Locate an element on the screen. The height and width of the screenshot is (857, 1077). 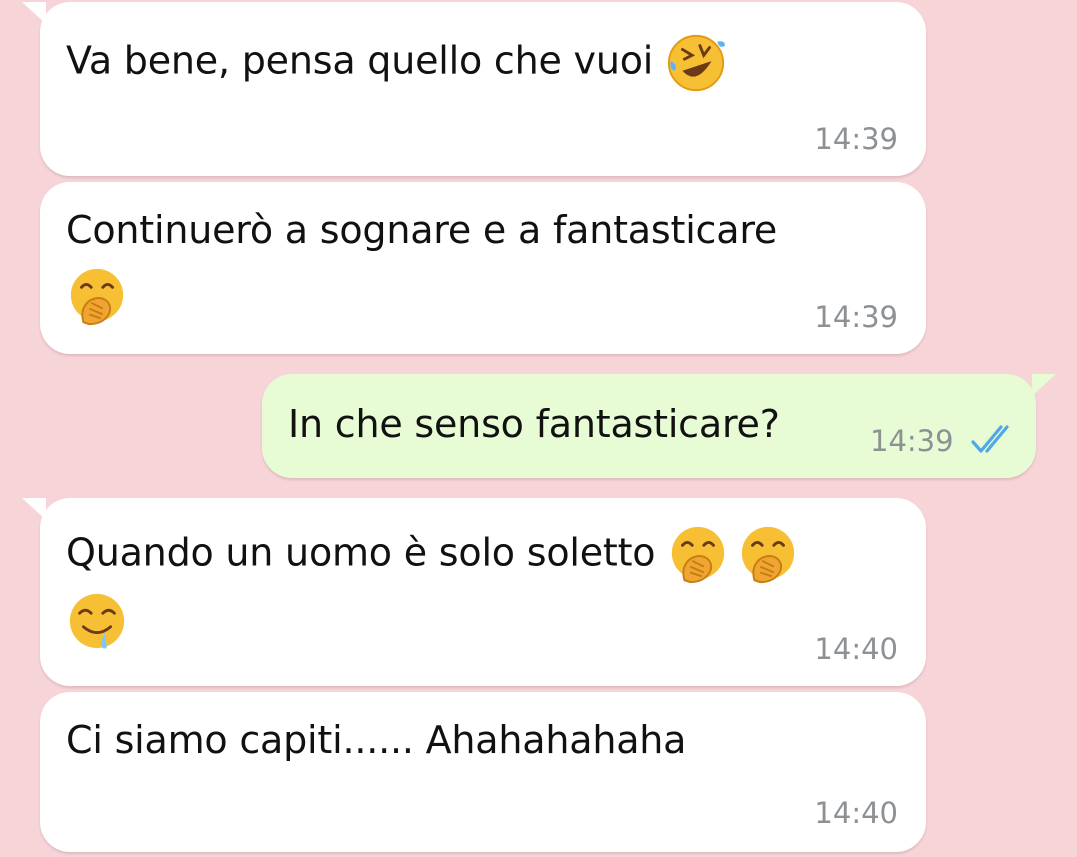
message-text: Quando un uomo è solo soletto is located at coordinates (361, 552).